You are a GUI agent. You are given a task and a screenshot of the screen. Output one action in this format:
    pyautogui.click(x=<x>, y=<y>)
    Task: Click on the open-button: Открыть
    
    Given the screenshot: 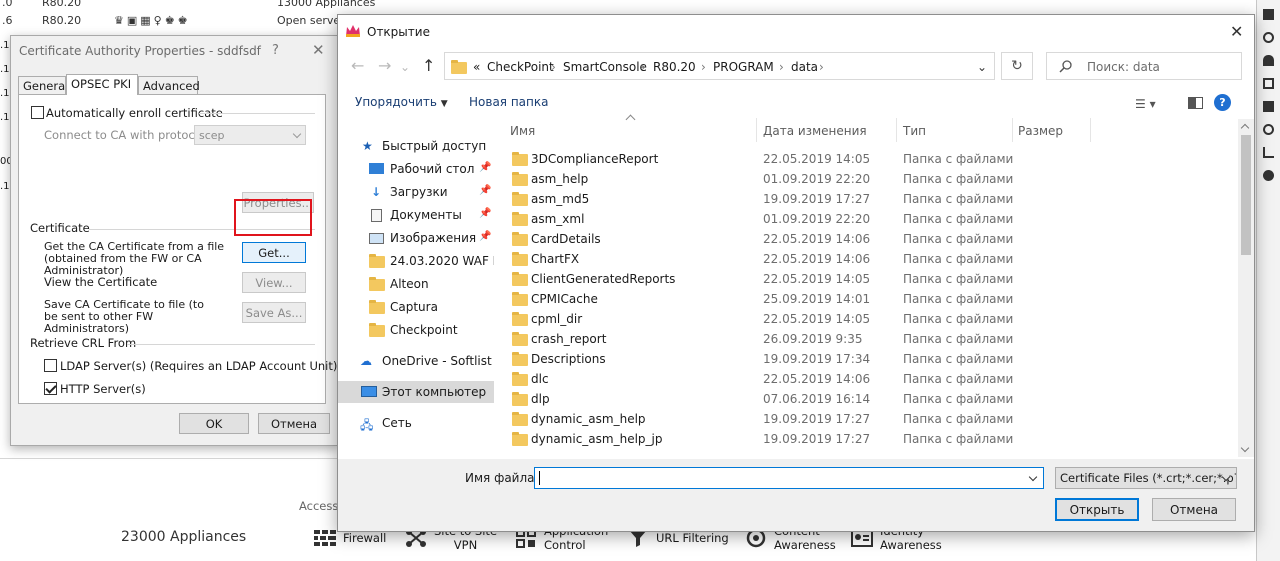 What is the action you would take?
    pyautogui.click(x=1097, y=509)
    